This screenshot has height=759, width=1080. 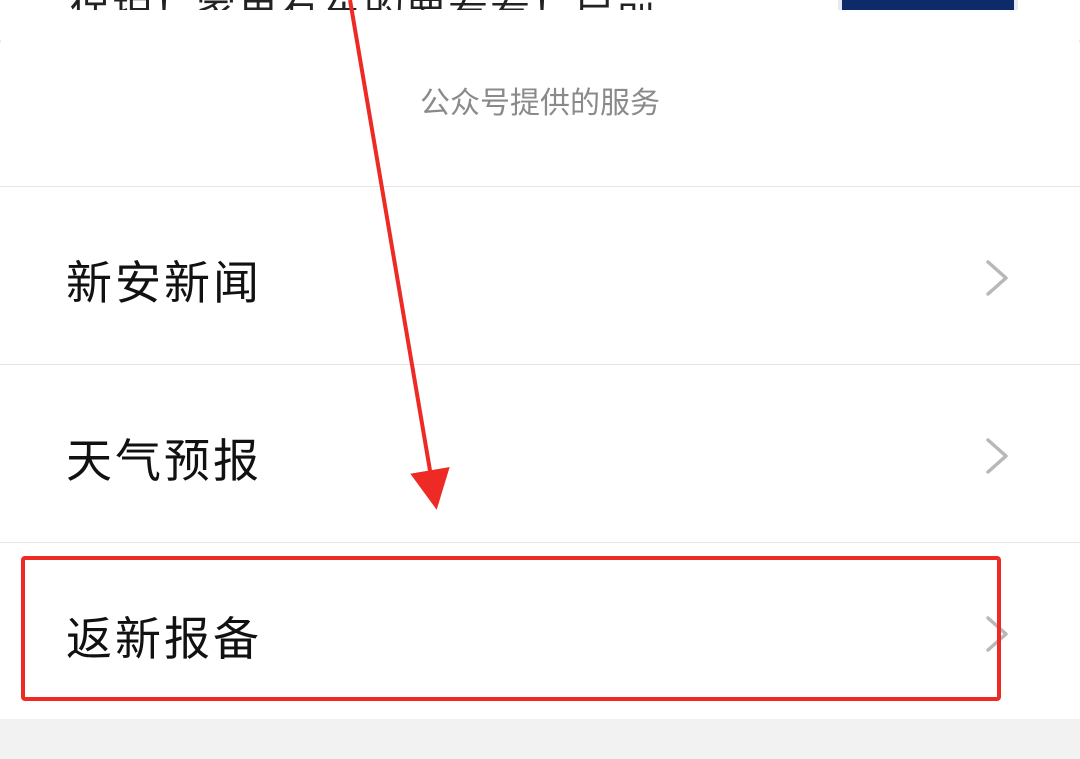 I want to click on menu-item-label: 天气预报, so click(x=164, y=461).